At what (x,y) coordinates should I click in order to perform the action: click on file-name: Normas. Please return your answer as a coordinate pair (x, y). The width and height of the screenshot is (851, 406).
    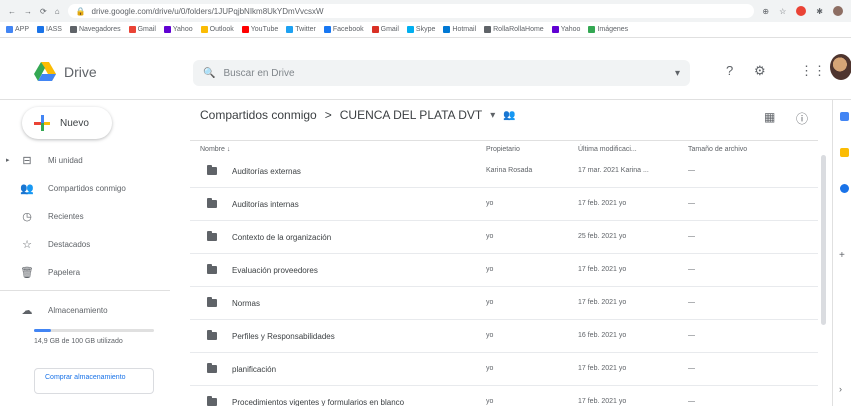
    Looking at the image, I should click on (246, 303).